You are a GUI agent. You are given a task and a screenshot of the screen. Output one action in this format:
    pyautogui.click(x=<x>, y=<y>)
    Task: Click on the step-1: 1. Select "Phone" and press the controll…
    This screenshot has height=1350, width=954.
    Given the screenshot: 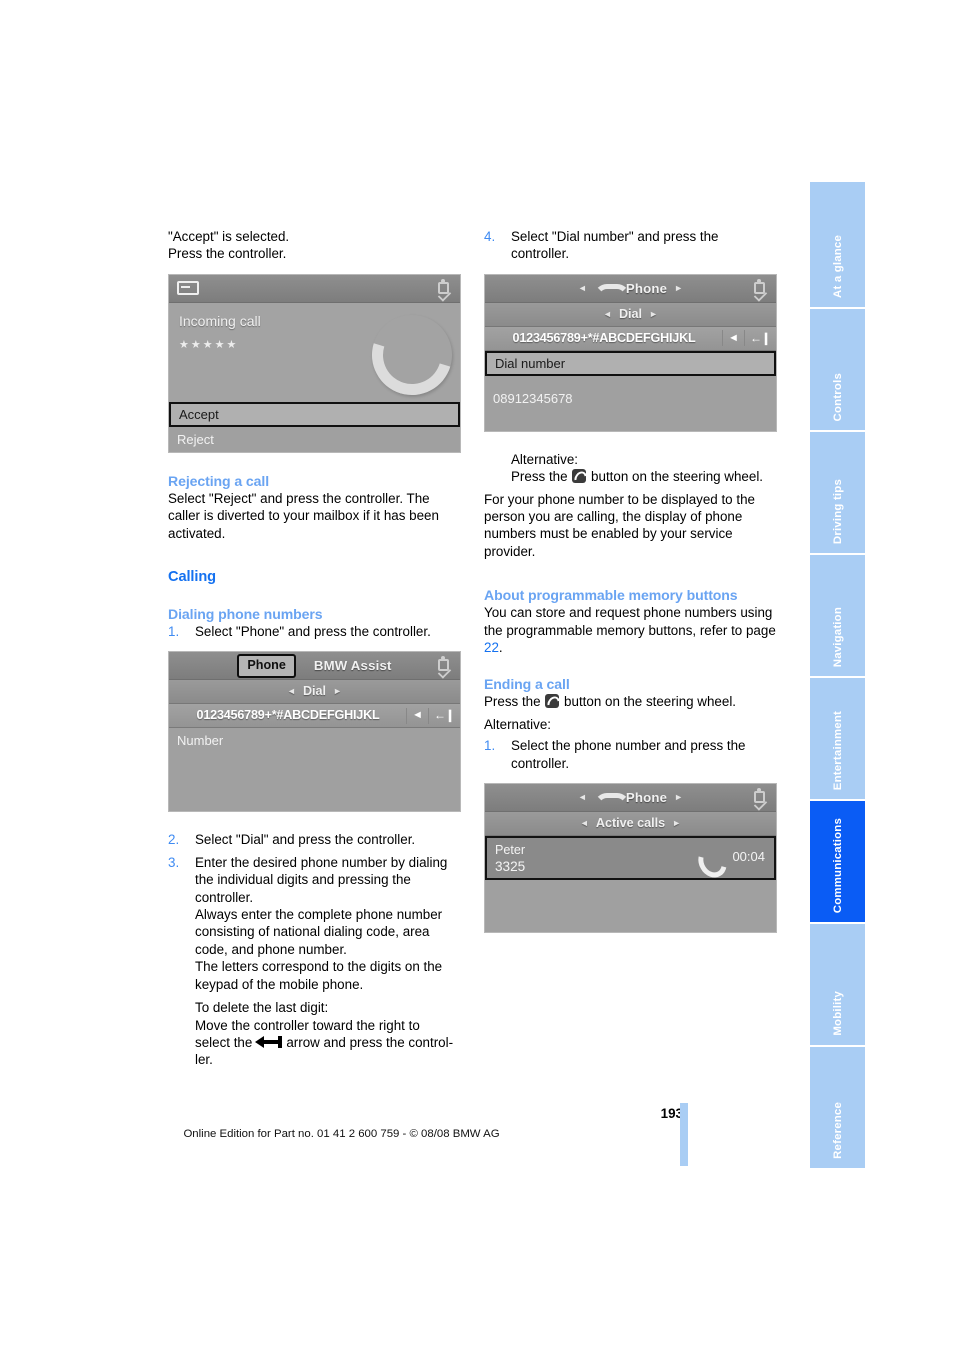 What is the action you would take?
    pyautogui.click(x=314, y=631)
    